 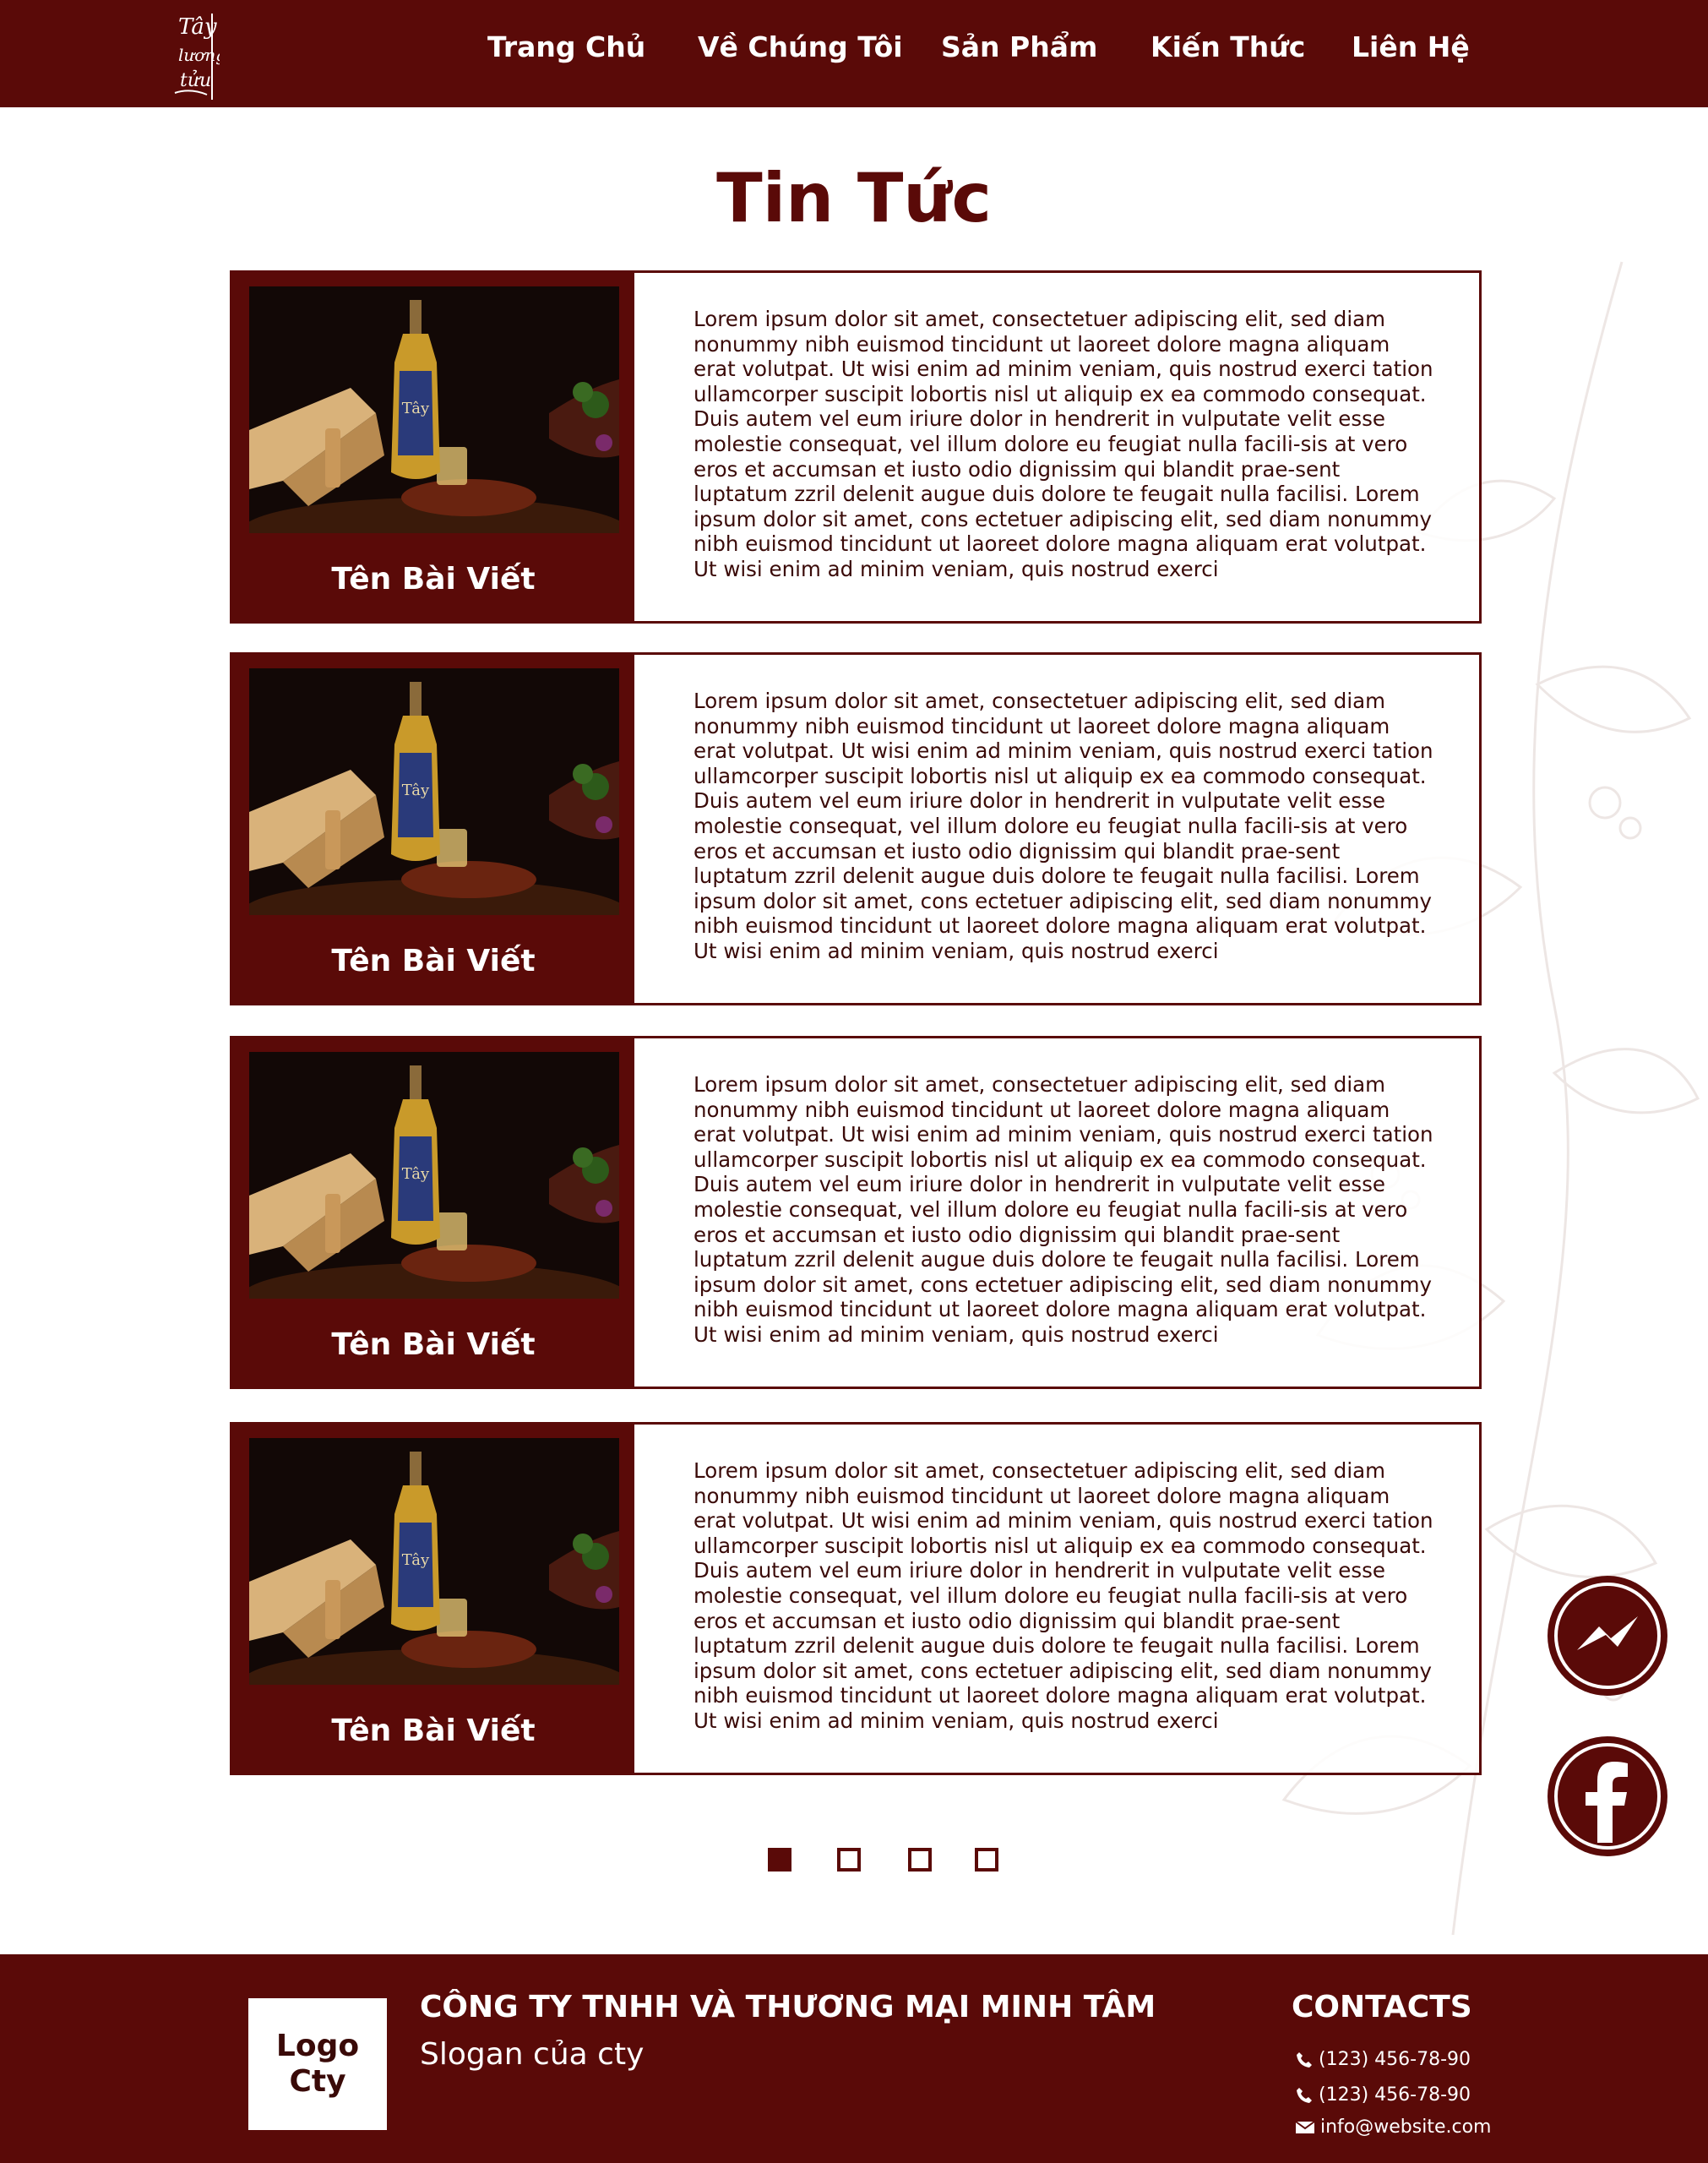 I want to click on svg-text: lương, so click(x=199, y=55).